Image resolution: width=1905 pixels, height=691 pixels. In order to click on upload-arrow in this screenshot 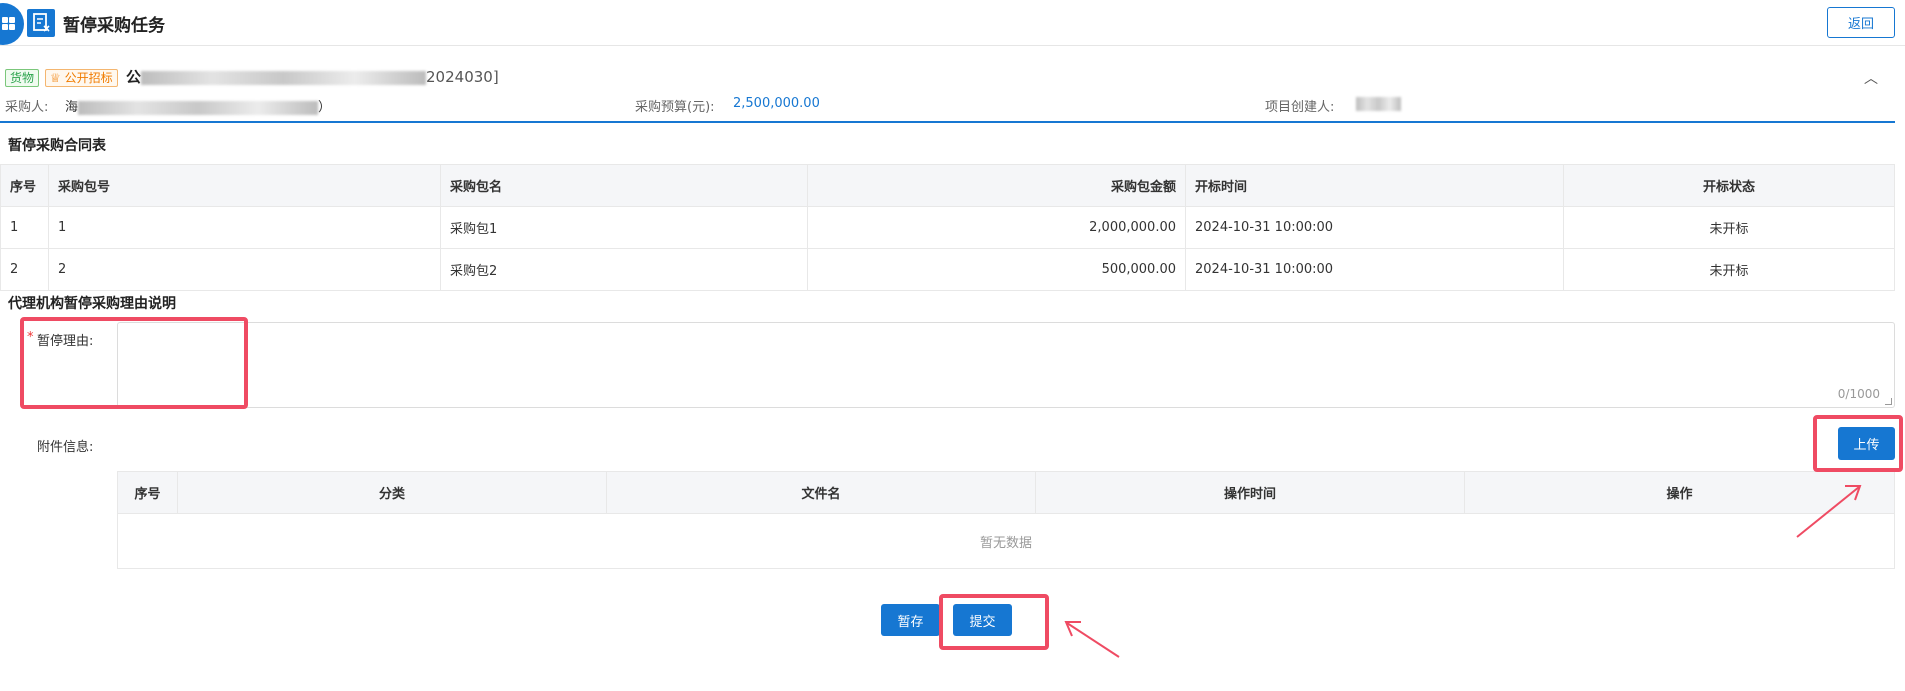, I will do `click(1829, 511)`.